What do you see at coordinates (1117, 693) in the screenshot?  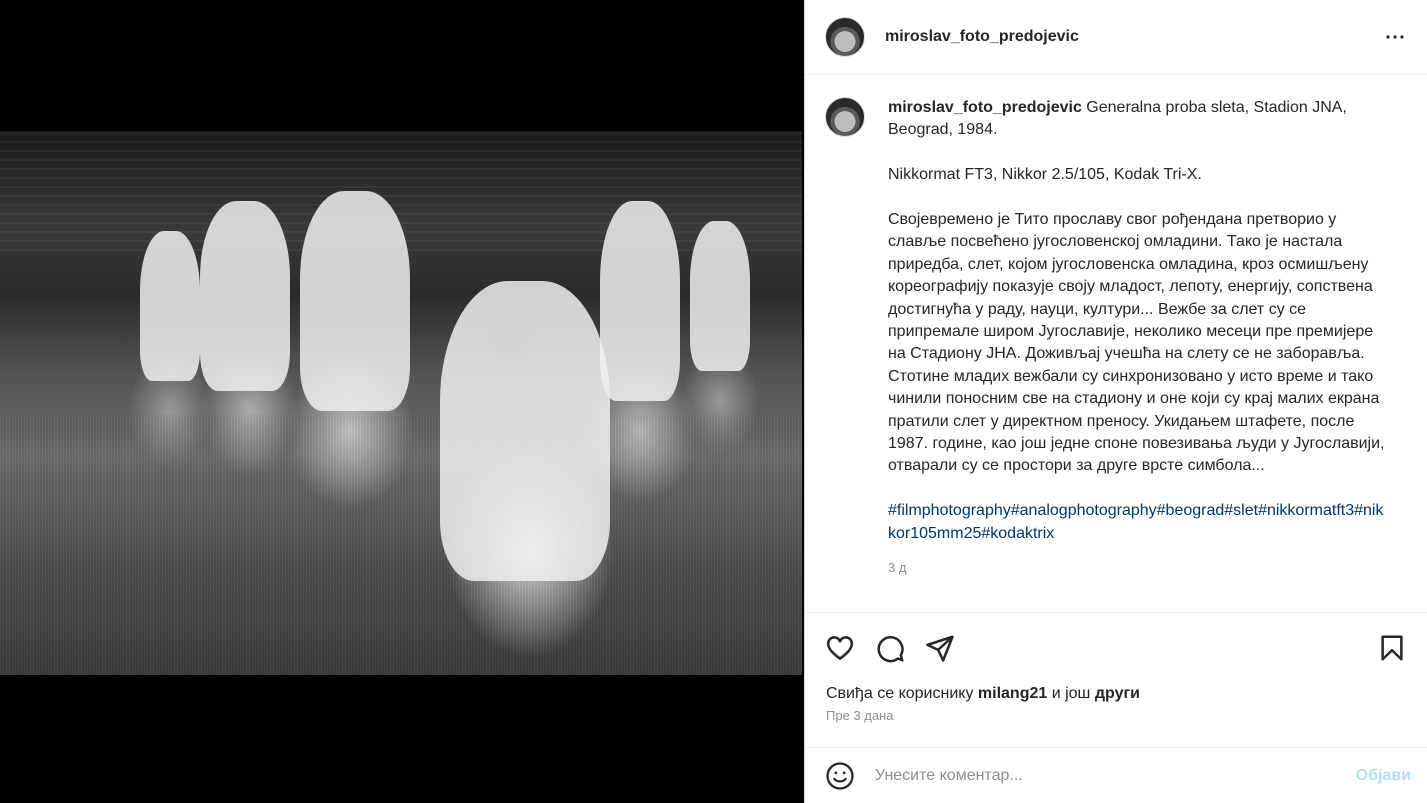 I see `liked-by-others: други` at bounding box center [1117, 693].